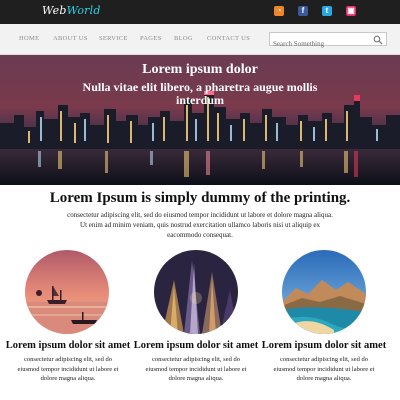  What do you see at coordinates (200, 69) in the screenshot?
I see `hero-title: Lorem ipsum dolor` at bounding box center [200, 69].